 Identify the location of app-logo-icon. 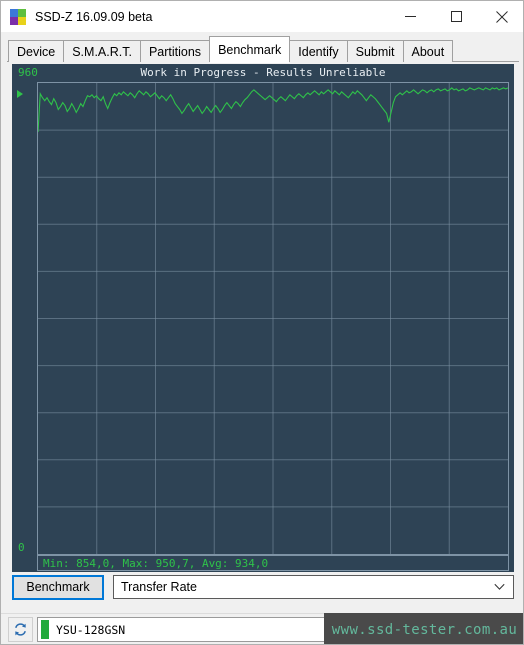
(18, 16).